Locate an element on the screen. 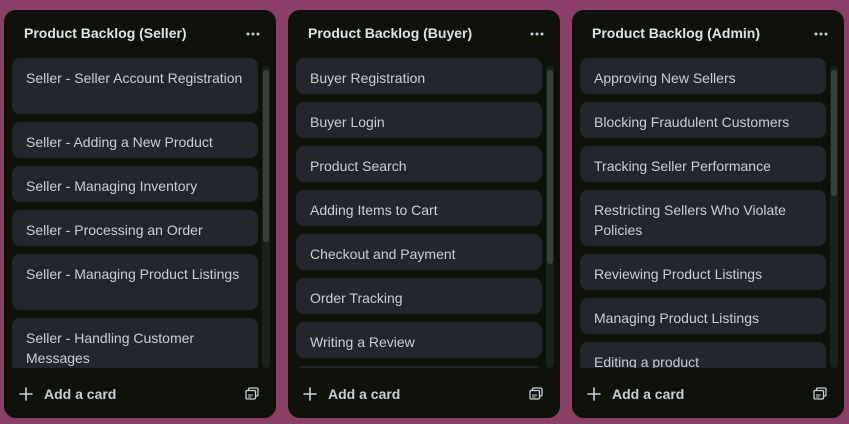  list-title: Product Backlog (Seller) is located at coordinates (105, 33).